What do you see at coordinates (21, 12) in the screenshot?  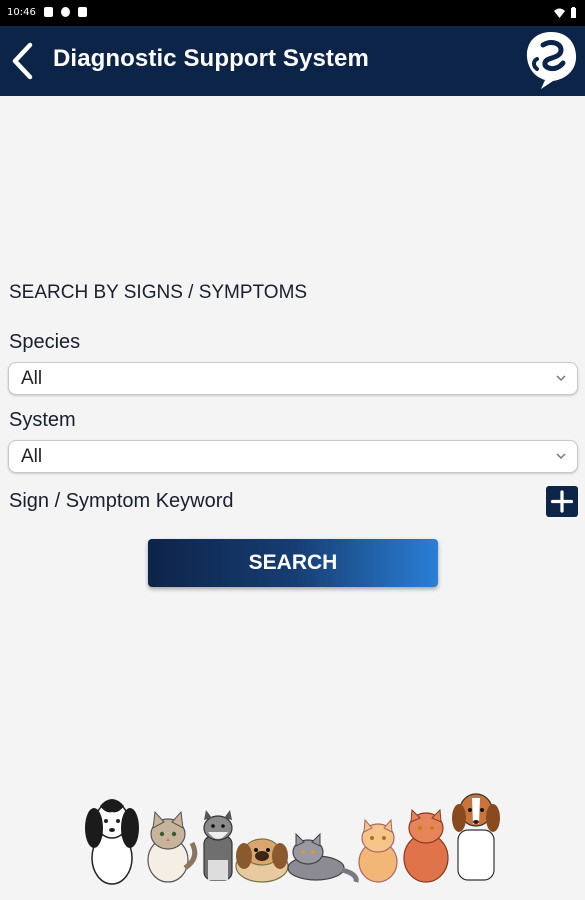 I see `status-time: 10:46` at bounding box center [21, 12].